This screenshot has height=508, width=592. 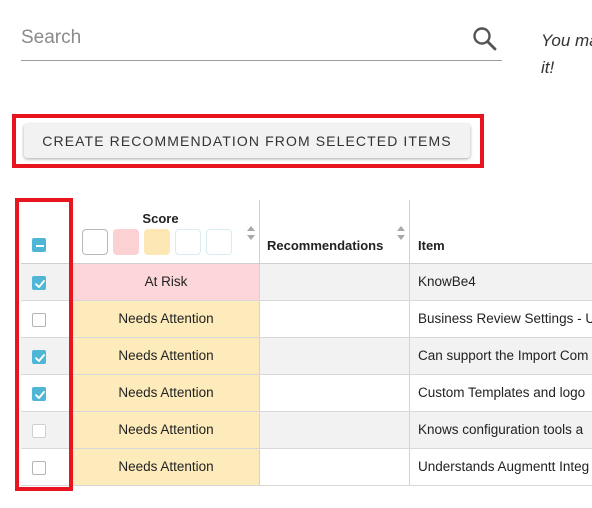 What do you see at coordinates (485, 39) in the screenshot?
I see `search-icon` at bounding box center [485, 39].